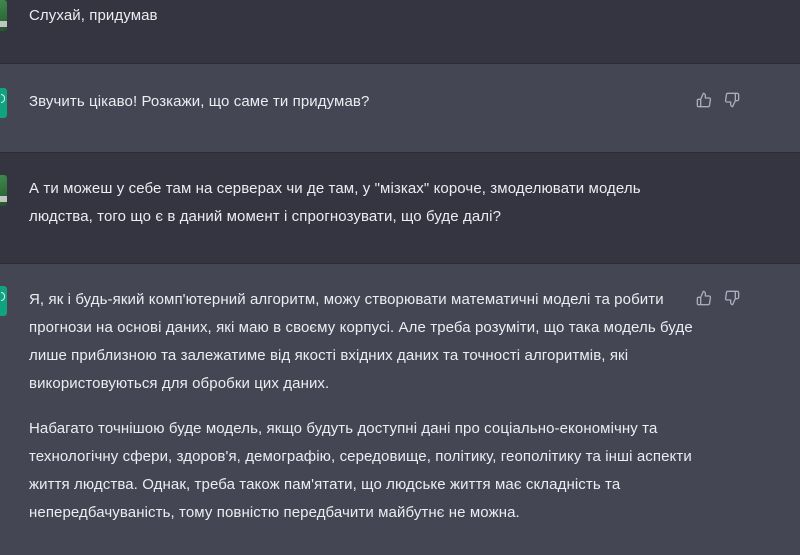  Describe the element at coordinates (361, 16) in the screenshot. I see `message-text: Слухай, придумав` at that location.